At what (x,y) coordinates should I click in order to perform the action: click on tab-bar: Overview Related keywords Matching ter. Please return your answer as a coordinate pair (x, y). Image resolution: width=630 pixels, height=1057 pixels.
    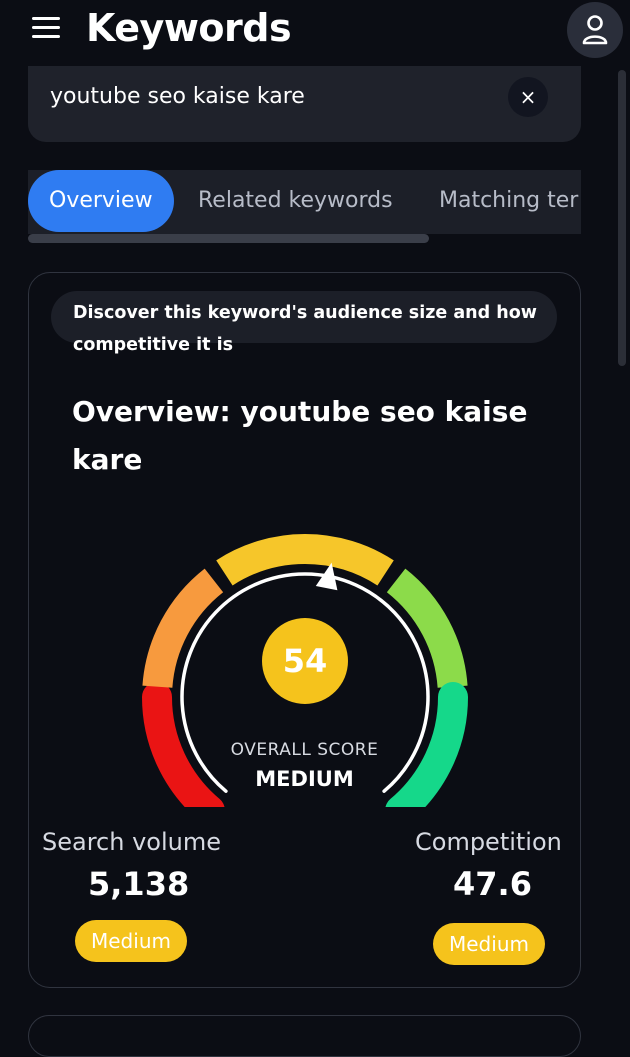
    Looking at the image, I should click on (304, 202).